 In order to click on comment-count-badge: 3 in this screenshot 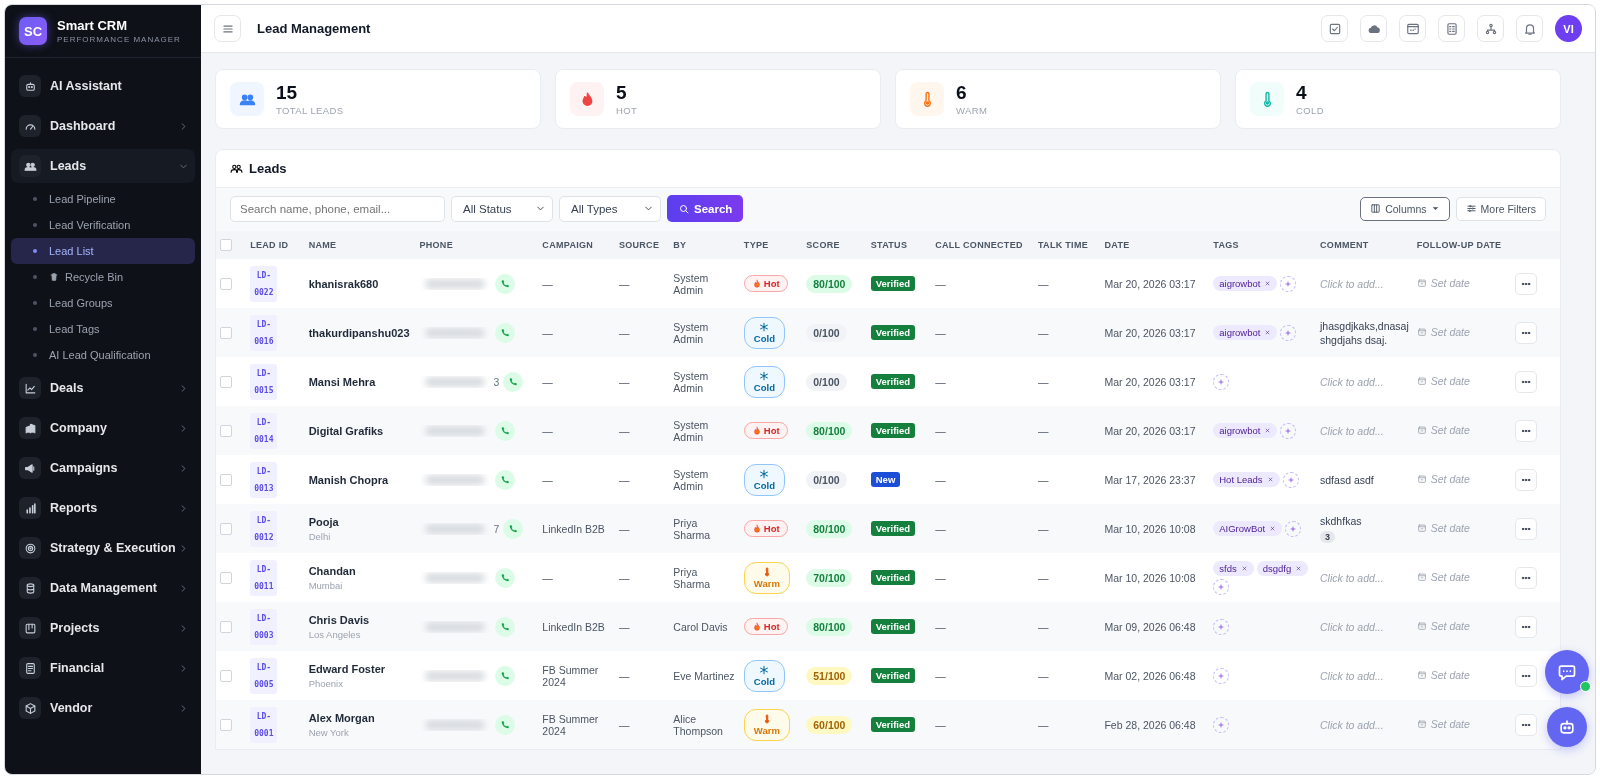, I will do `click(1328, 537)`.